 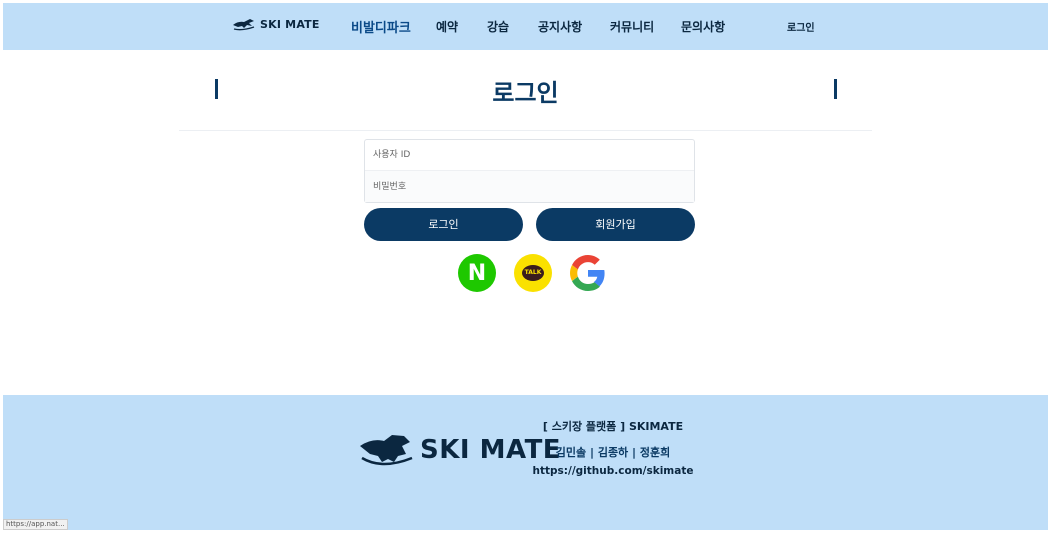 I want to click on naver-login-button: N, so click(x=477, y=273).